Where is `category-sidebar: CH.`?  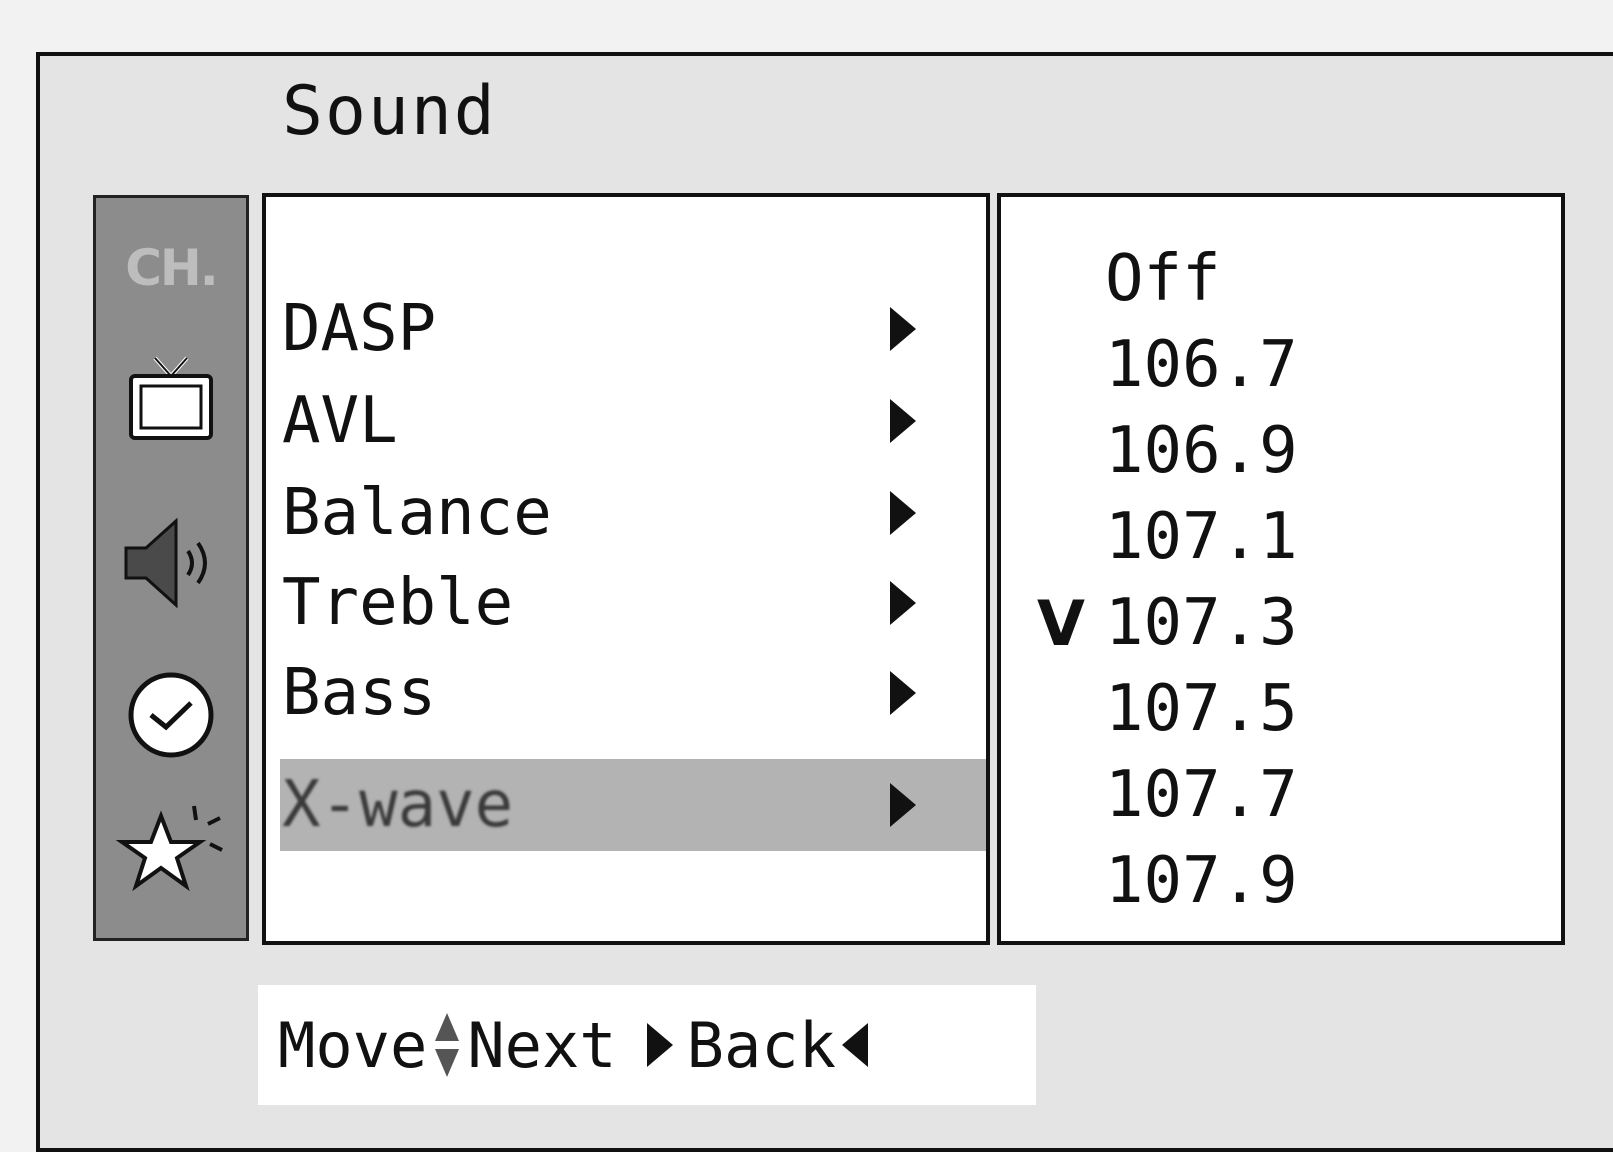 category-sidebar: CH. is located at coordinates (171, 568).